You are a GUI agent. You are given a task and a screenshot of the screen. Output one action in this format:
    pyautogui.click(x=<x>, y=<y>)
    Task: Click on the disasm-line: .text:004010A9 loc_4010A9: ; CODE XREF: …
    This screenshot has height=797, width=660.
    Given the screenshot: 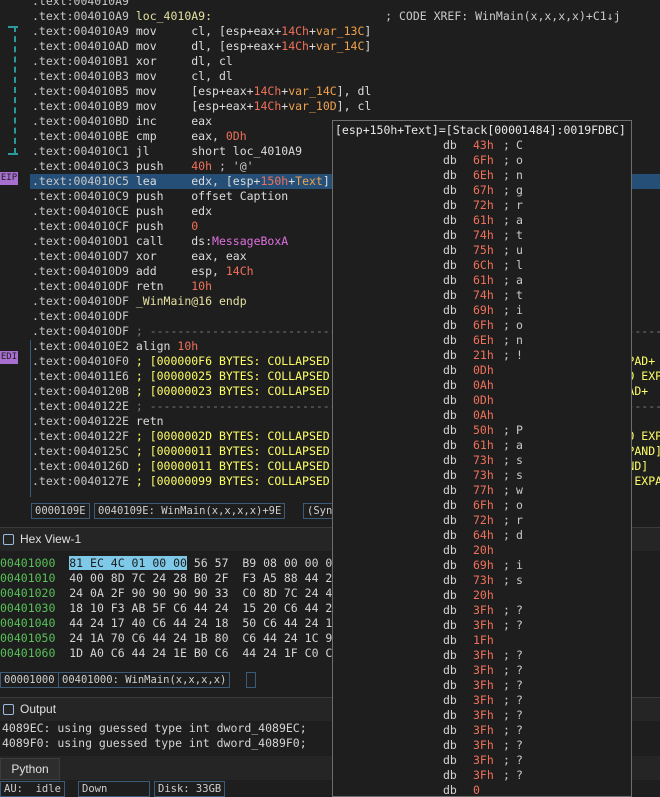 What is the action you would take?
    pyautogui.click(x=326, y=16)
    